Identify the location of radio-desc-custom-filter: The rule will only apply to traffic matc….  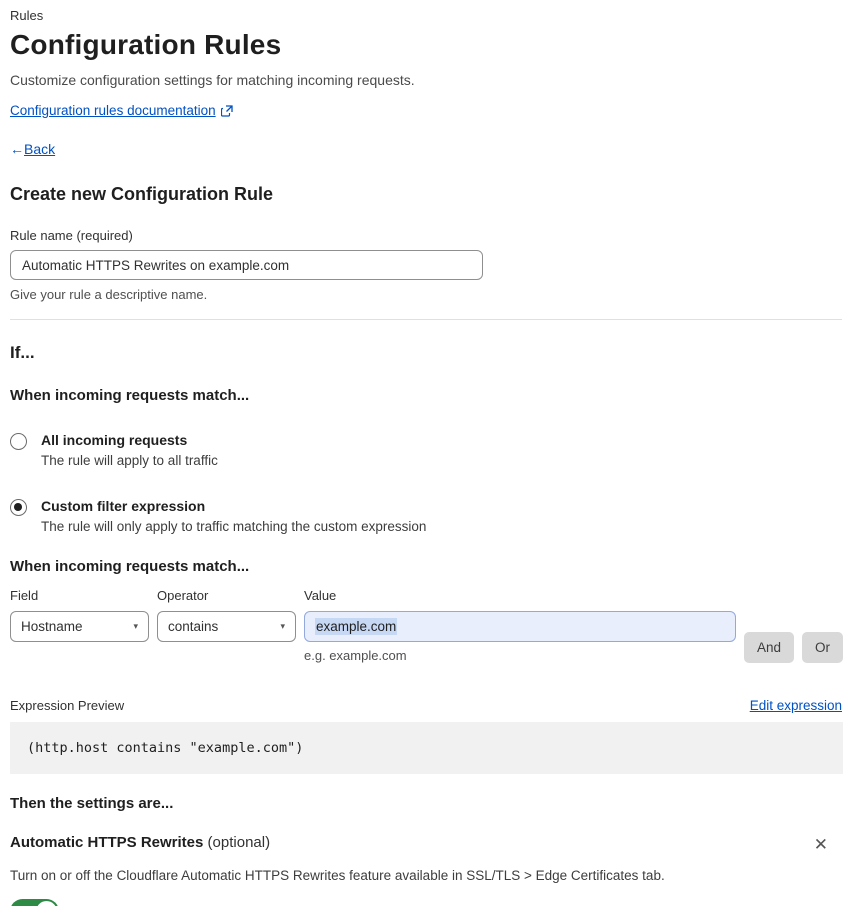
(234, 526).